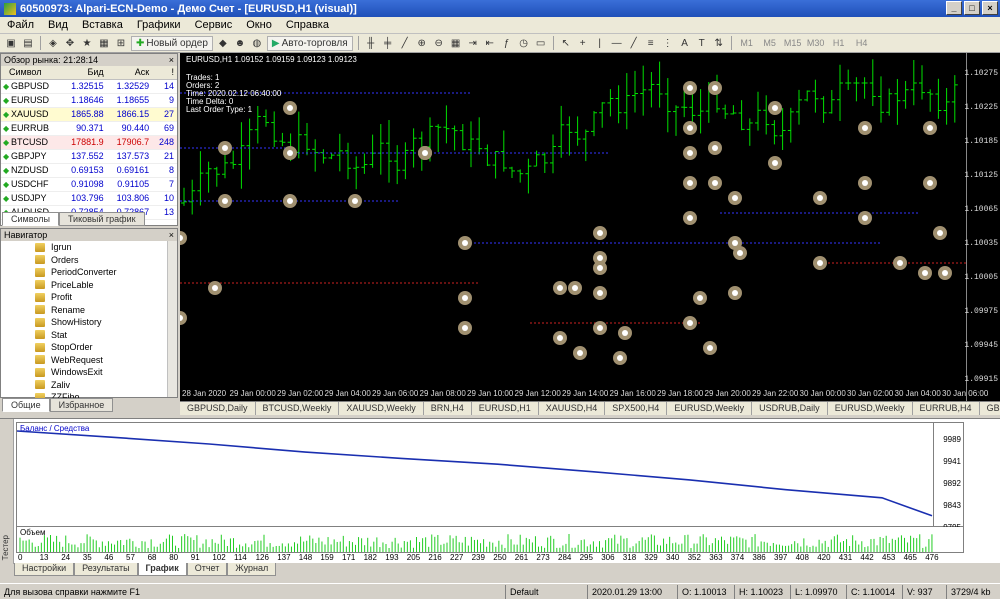  What do you see at coordinates (89, 285) in the screenshot?
I see `navigator-item: PriceLable` at bounding box center [89, 285].